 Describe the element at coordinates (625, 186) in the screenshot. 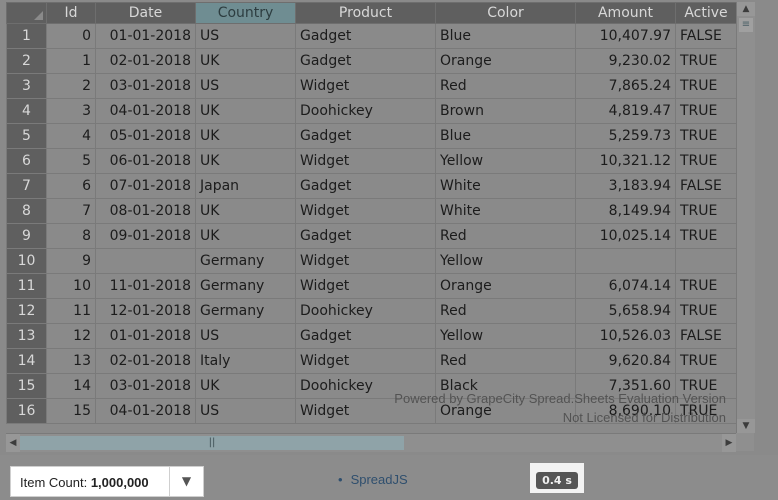

I see `cell-amount: 3,183.94` at that location.